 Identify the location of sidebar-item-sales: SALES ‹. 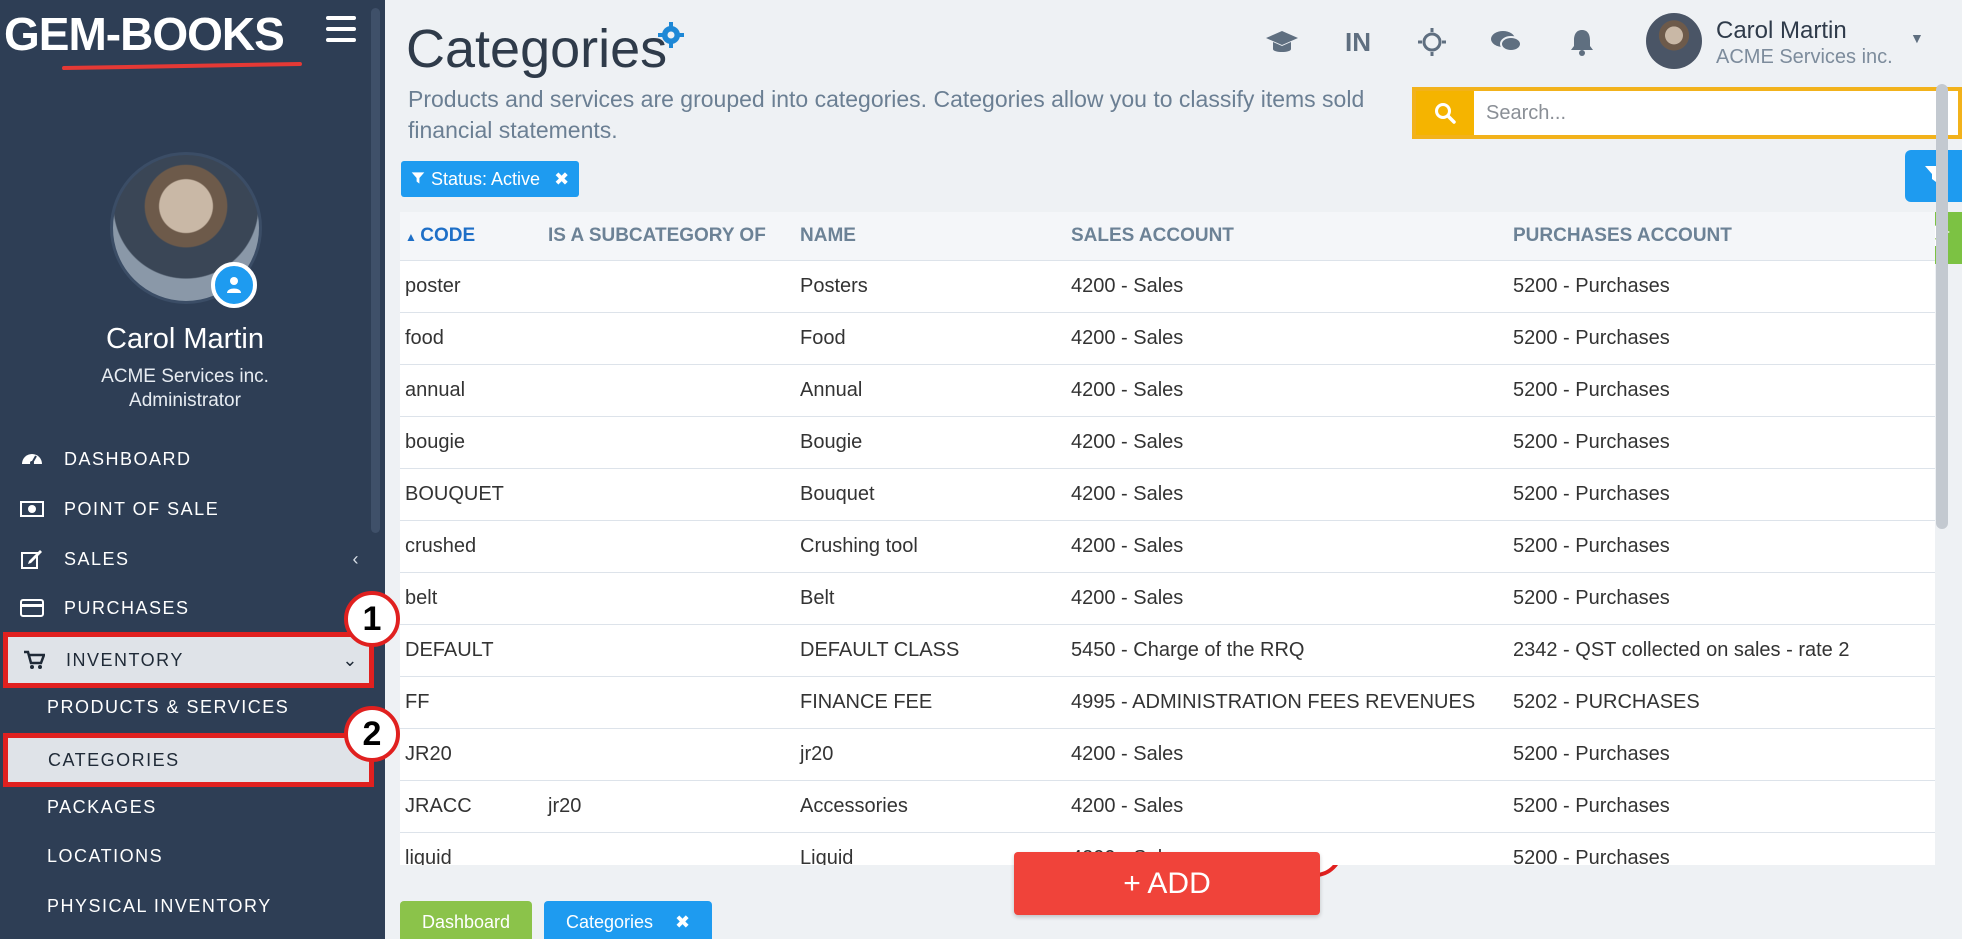
(185, 559).